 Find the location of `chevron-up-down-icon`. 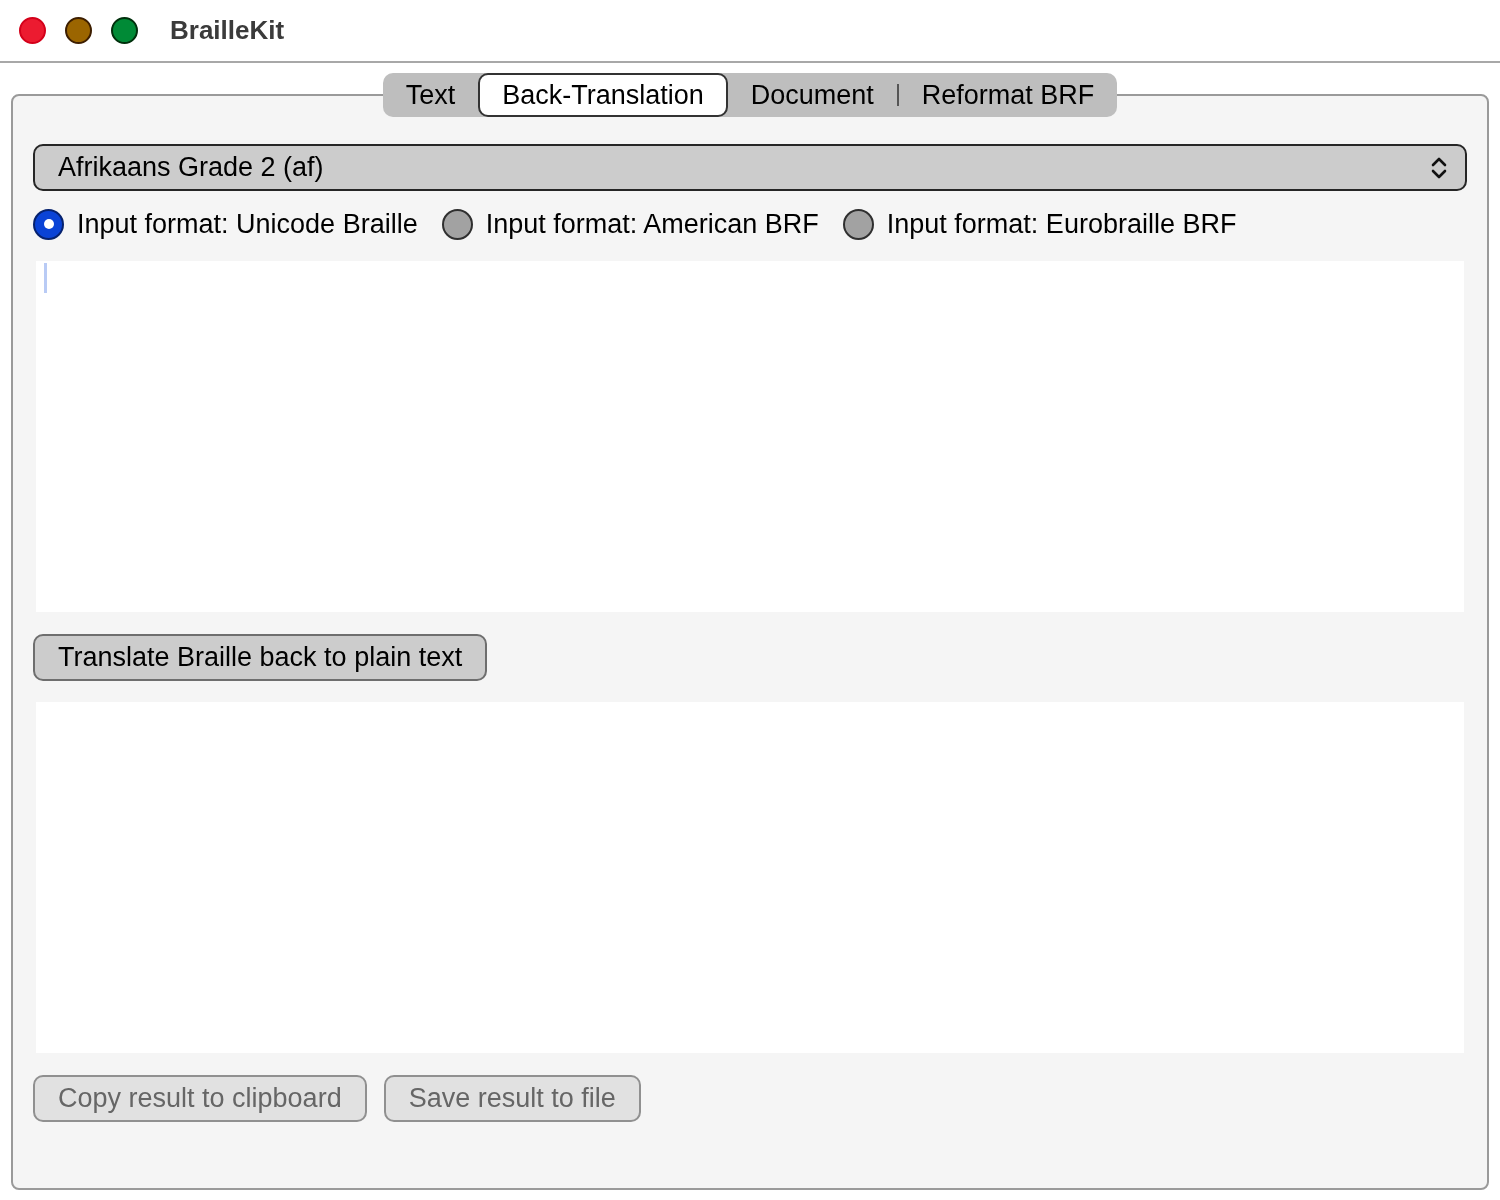

chevron-up-down-icon is located at coordinates (1439, 167).